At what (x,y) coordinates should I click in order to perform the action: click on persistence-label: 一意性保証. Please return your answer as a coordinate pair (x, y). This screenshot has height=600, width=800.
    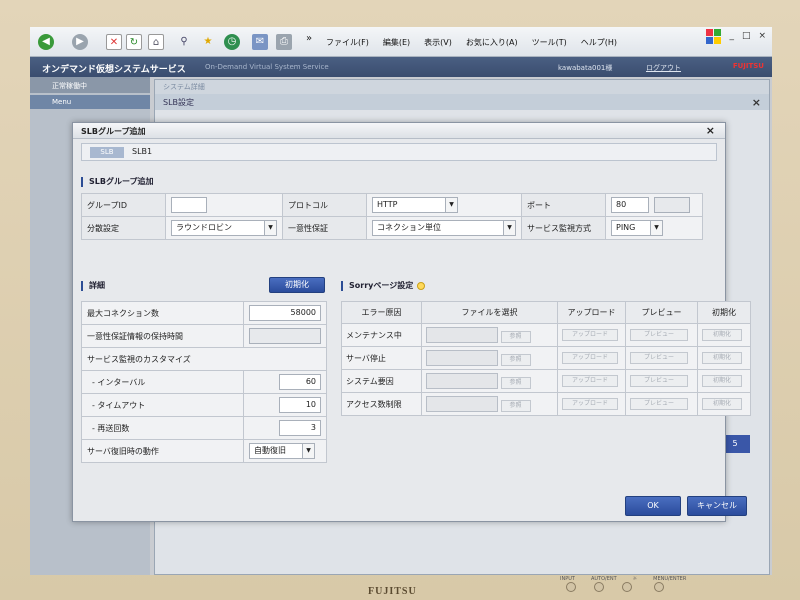
    Looking at the image, I should click on (324, 228).